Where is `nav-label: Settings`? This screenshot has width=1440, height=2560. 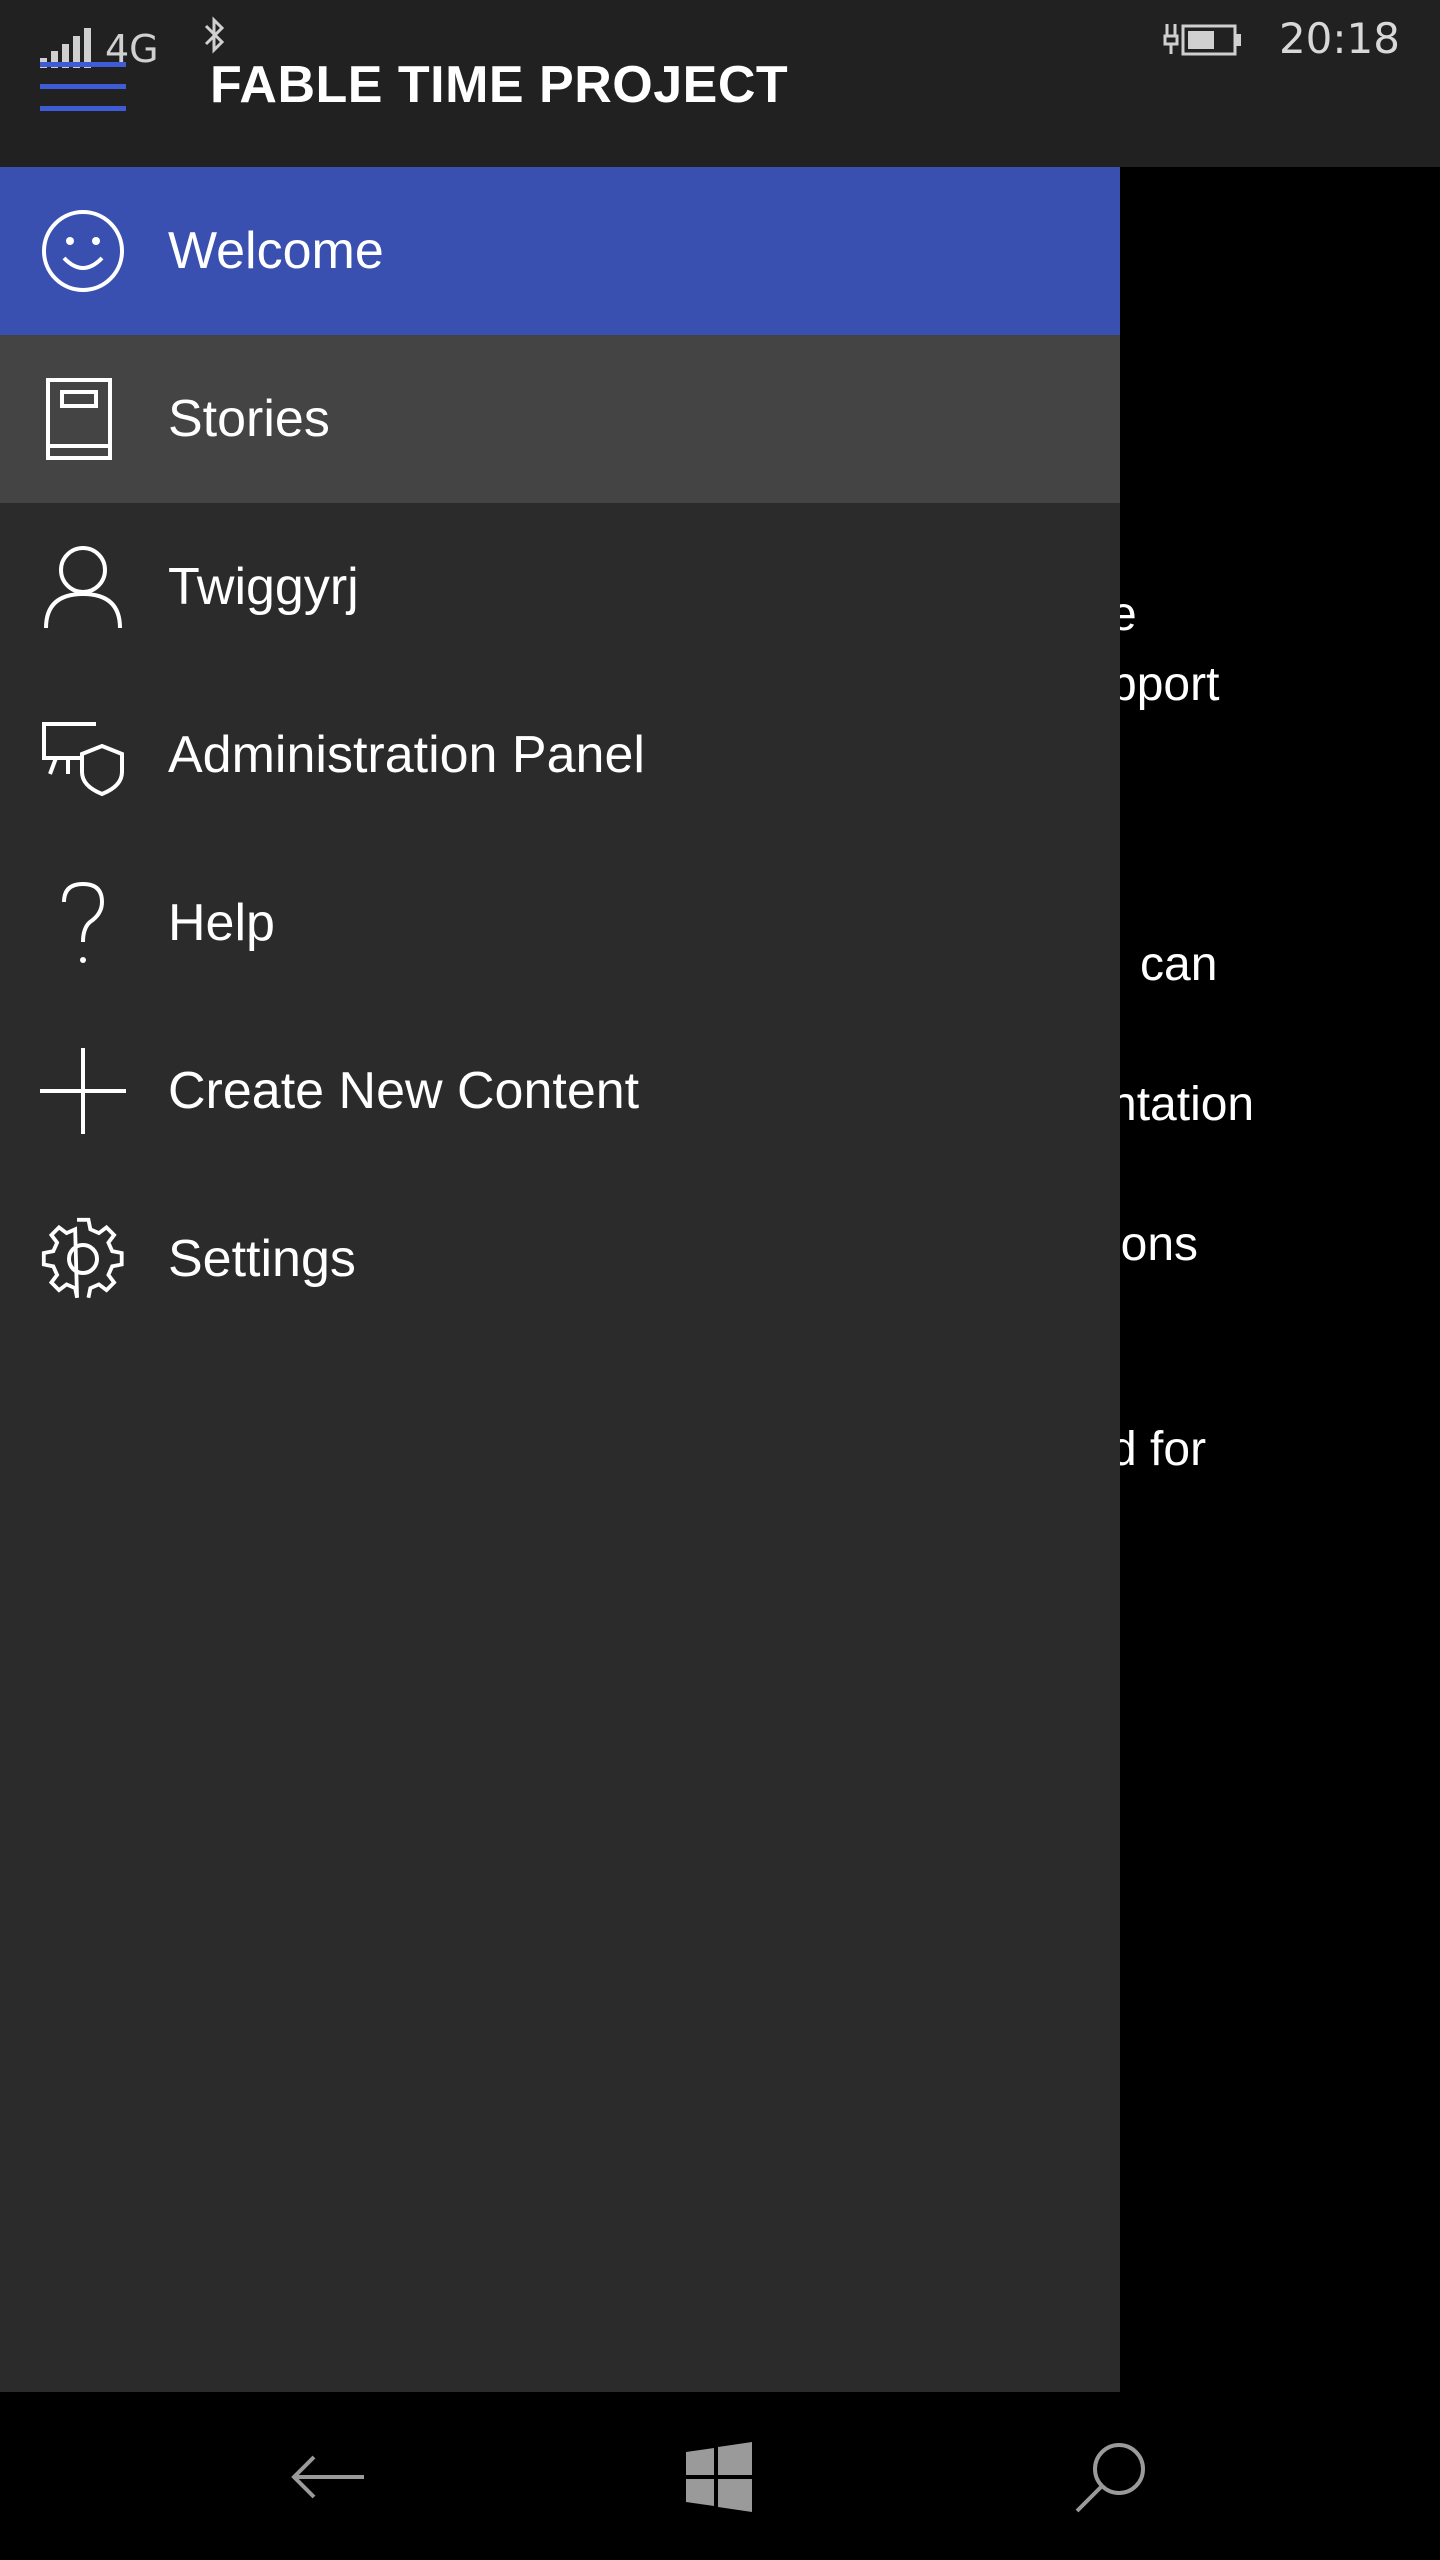 nav-label: Settings is located at coordinates (262, 1259).